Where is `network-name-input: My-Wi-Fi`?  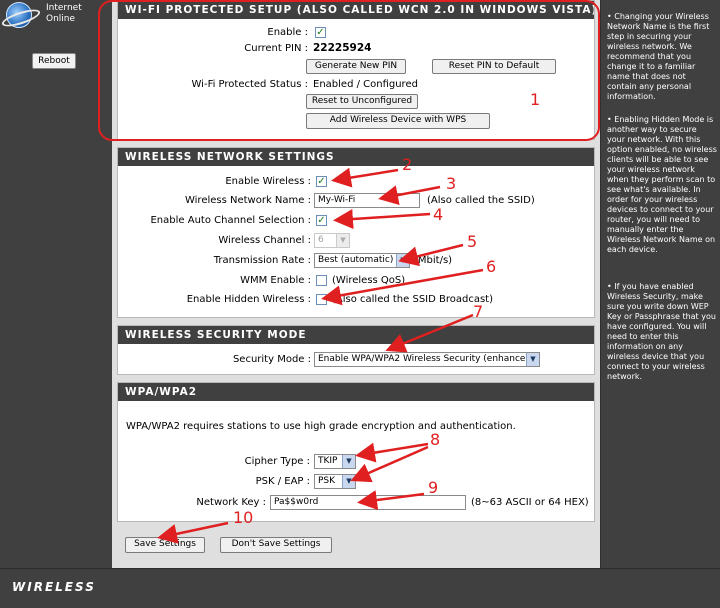
network-name-input: My-Wi-Fi is located at coordinates (367, 200).